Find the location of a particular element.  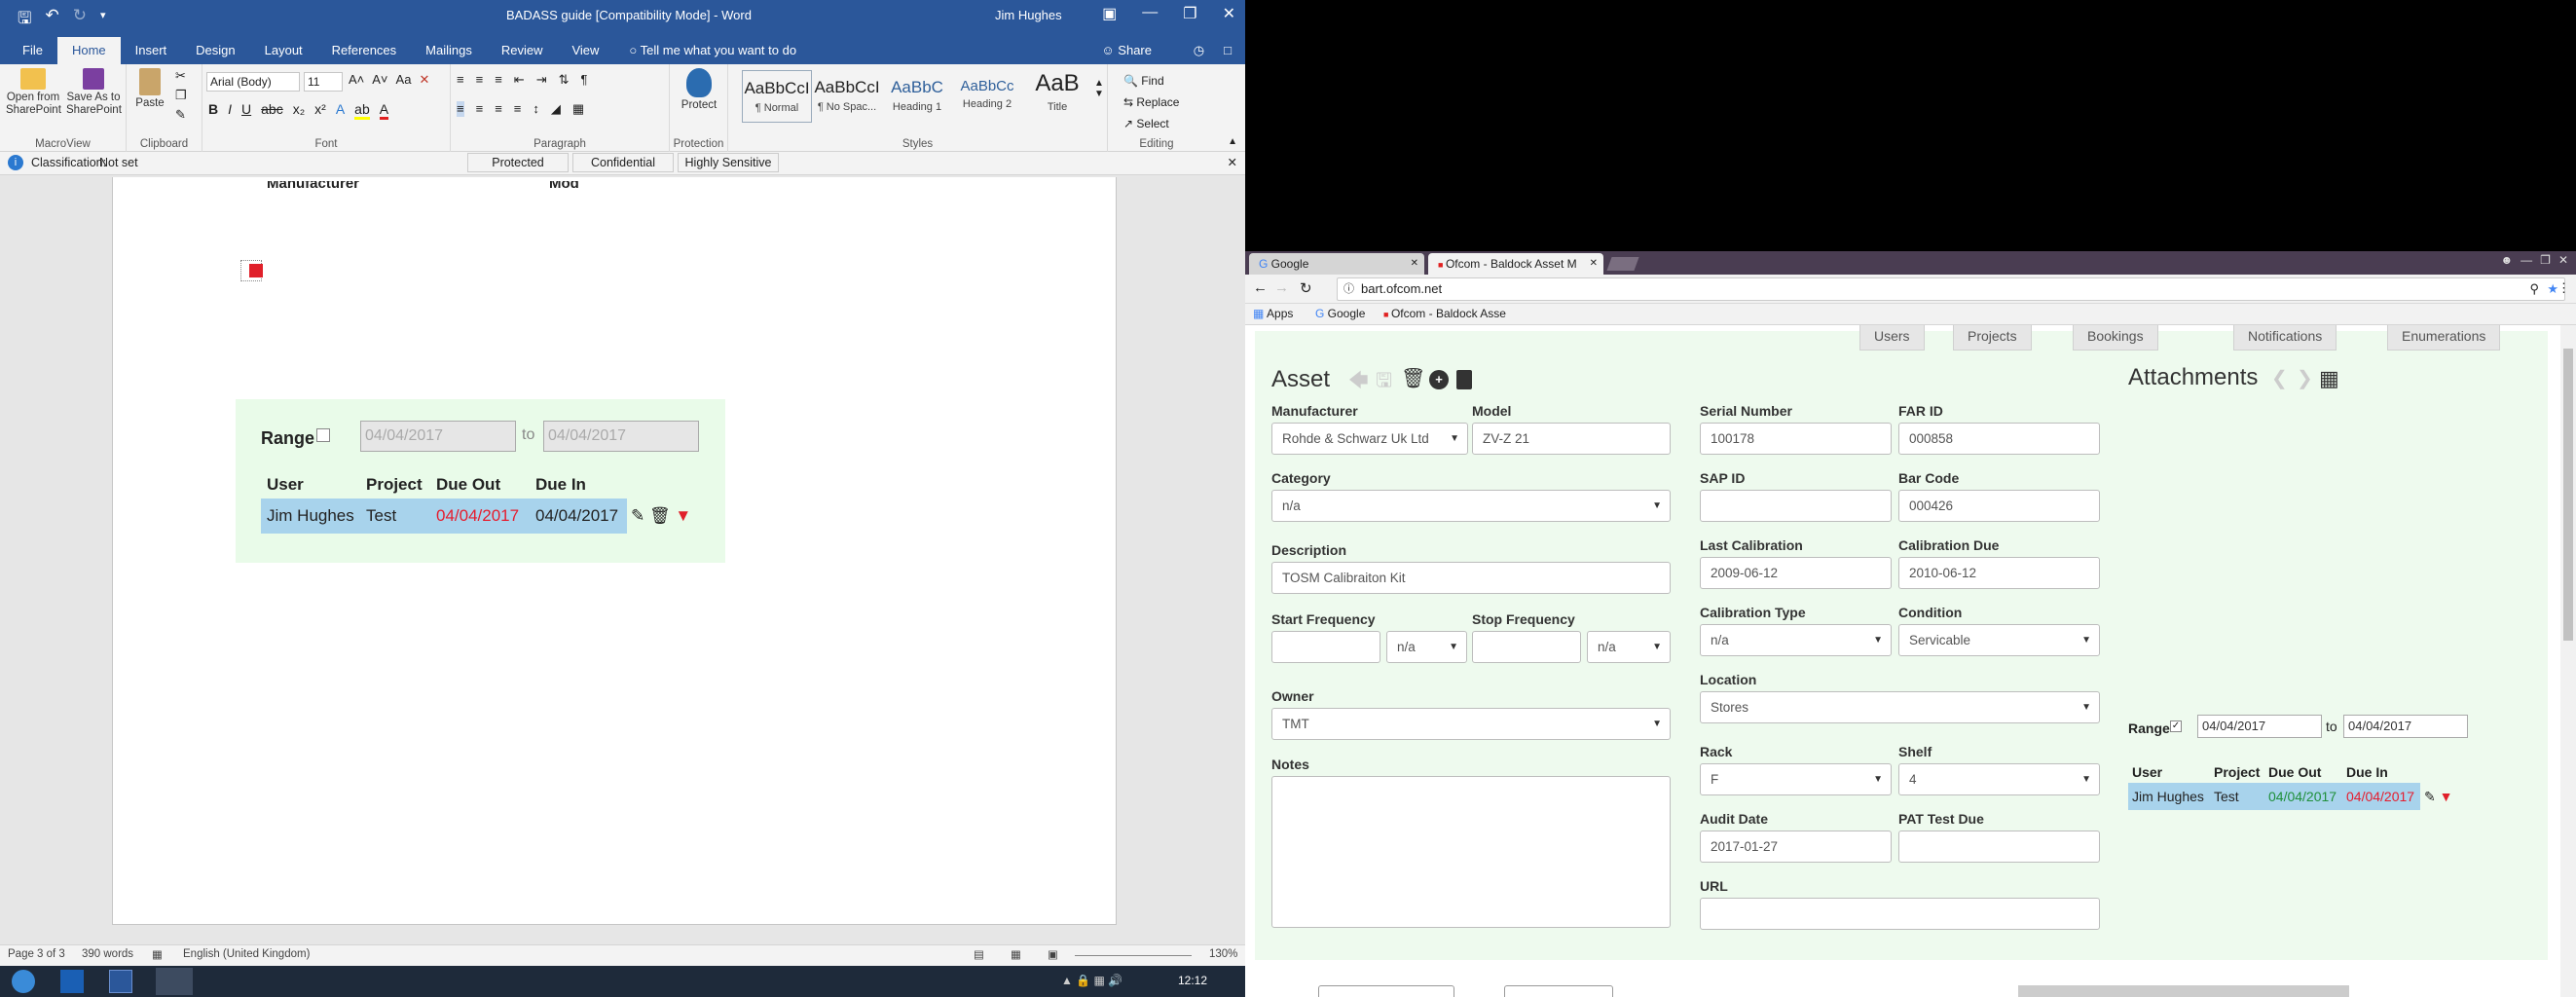

line-spacing-icon: ↕ is located at coordinates (536, 109).